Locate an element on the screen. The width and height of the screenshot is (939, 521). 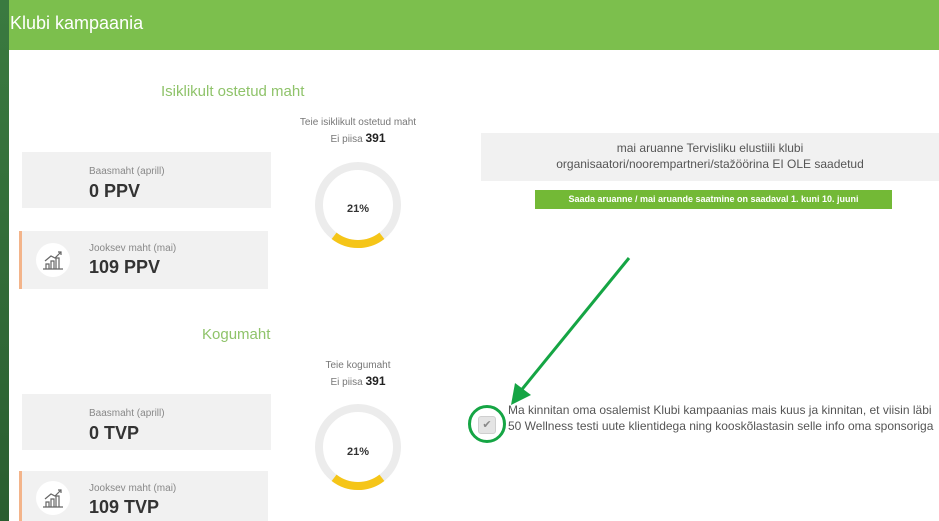
total-base-label: Baasmaht (aprill) is located at coordinates (127, 413).